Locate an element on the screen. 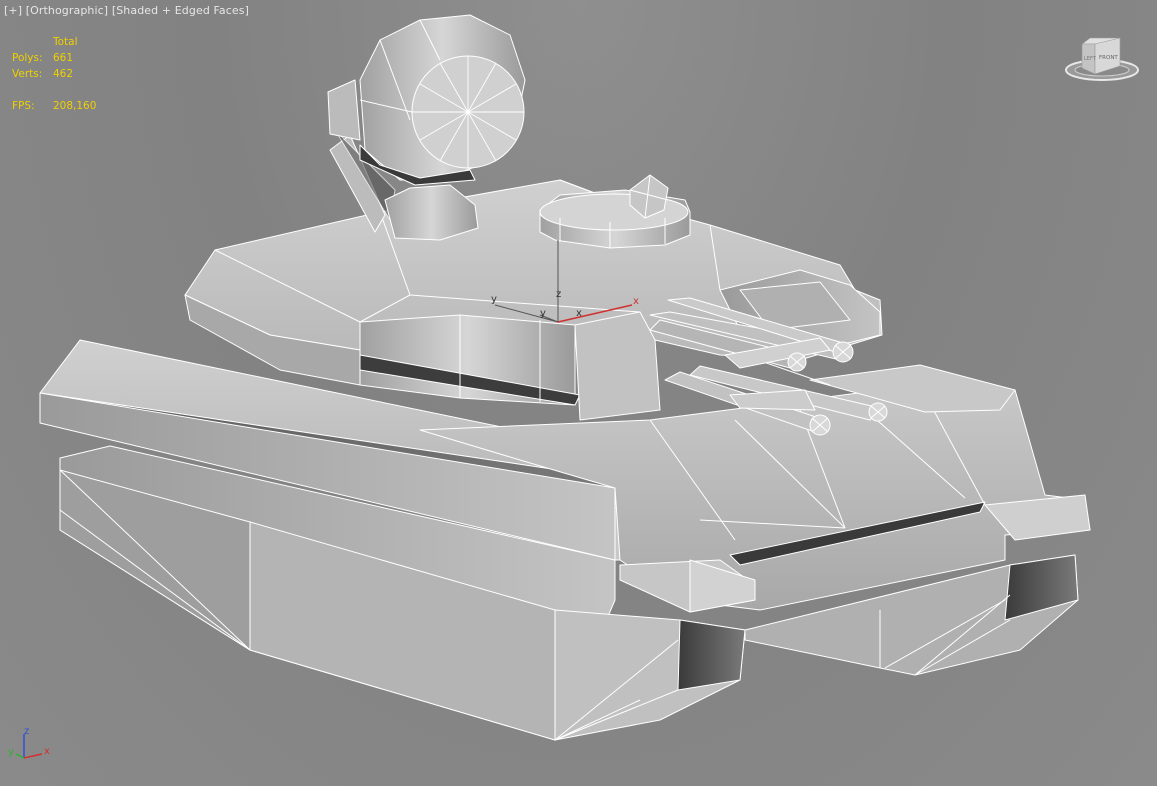 This screenshot has width=1157, height=786. viewport-menu-button: [+] is located at coordinates (13, 10).